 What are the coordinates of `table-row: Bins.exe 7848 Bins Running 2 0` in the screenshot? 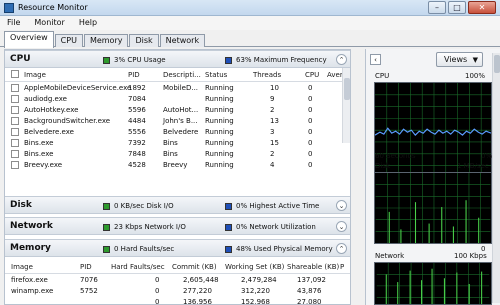 It's located at (177, 154).